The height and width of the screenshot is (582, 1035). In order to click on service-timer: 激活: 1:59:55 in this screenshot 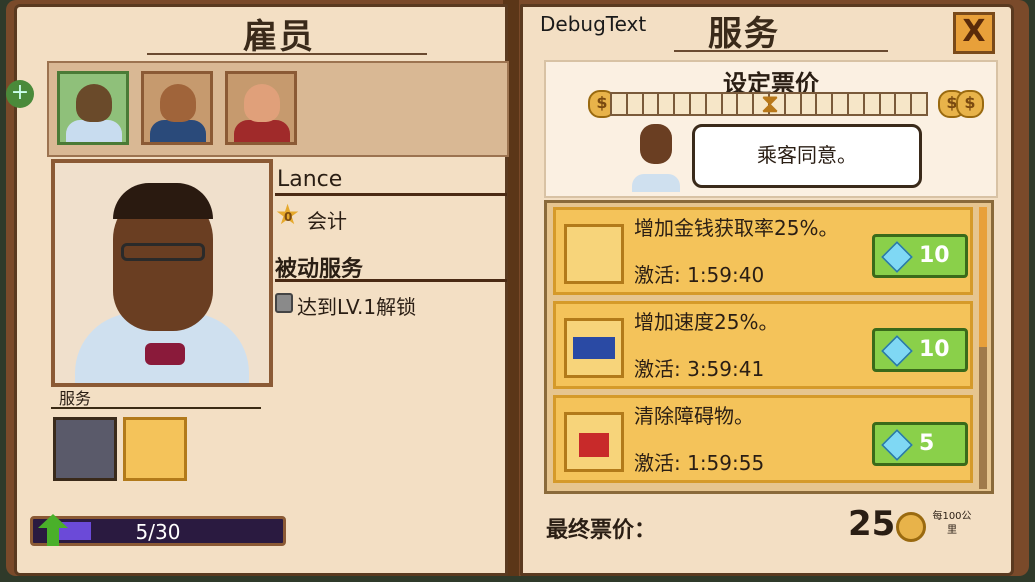, I will do `click(699, 463)`.